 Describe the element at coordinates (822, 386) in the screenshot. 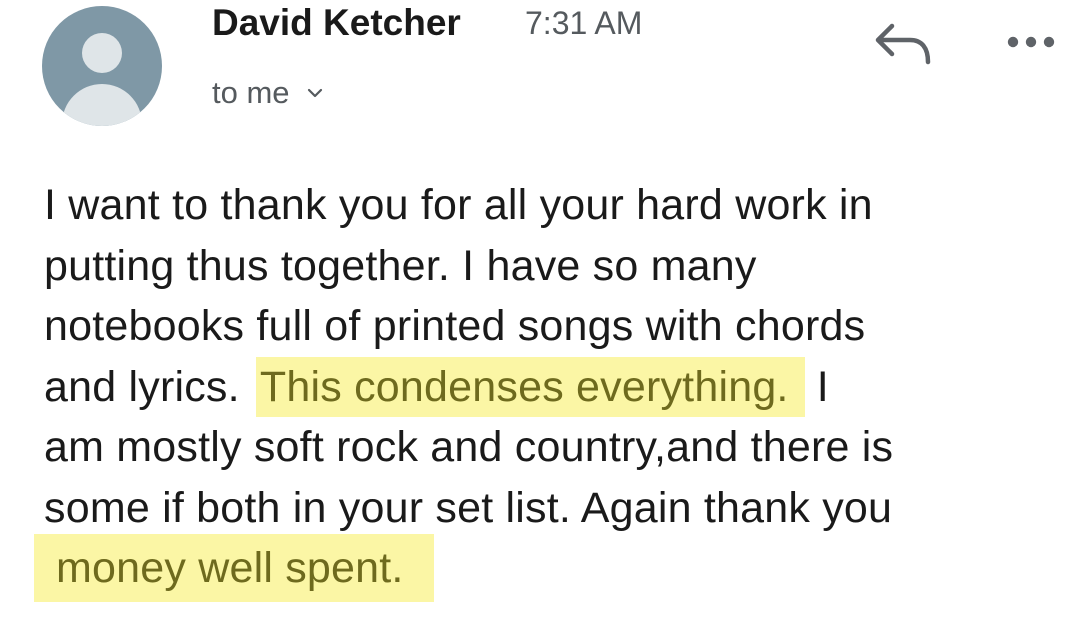

I see `body-text-segment: I` at that location.